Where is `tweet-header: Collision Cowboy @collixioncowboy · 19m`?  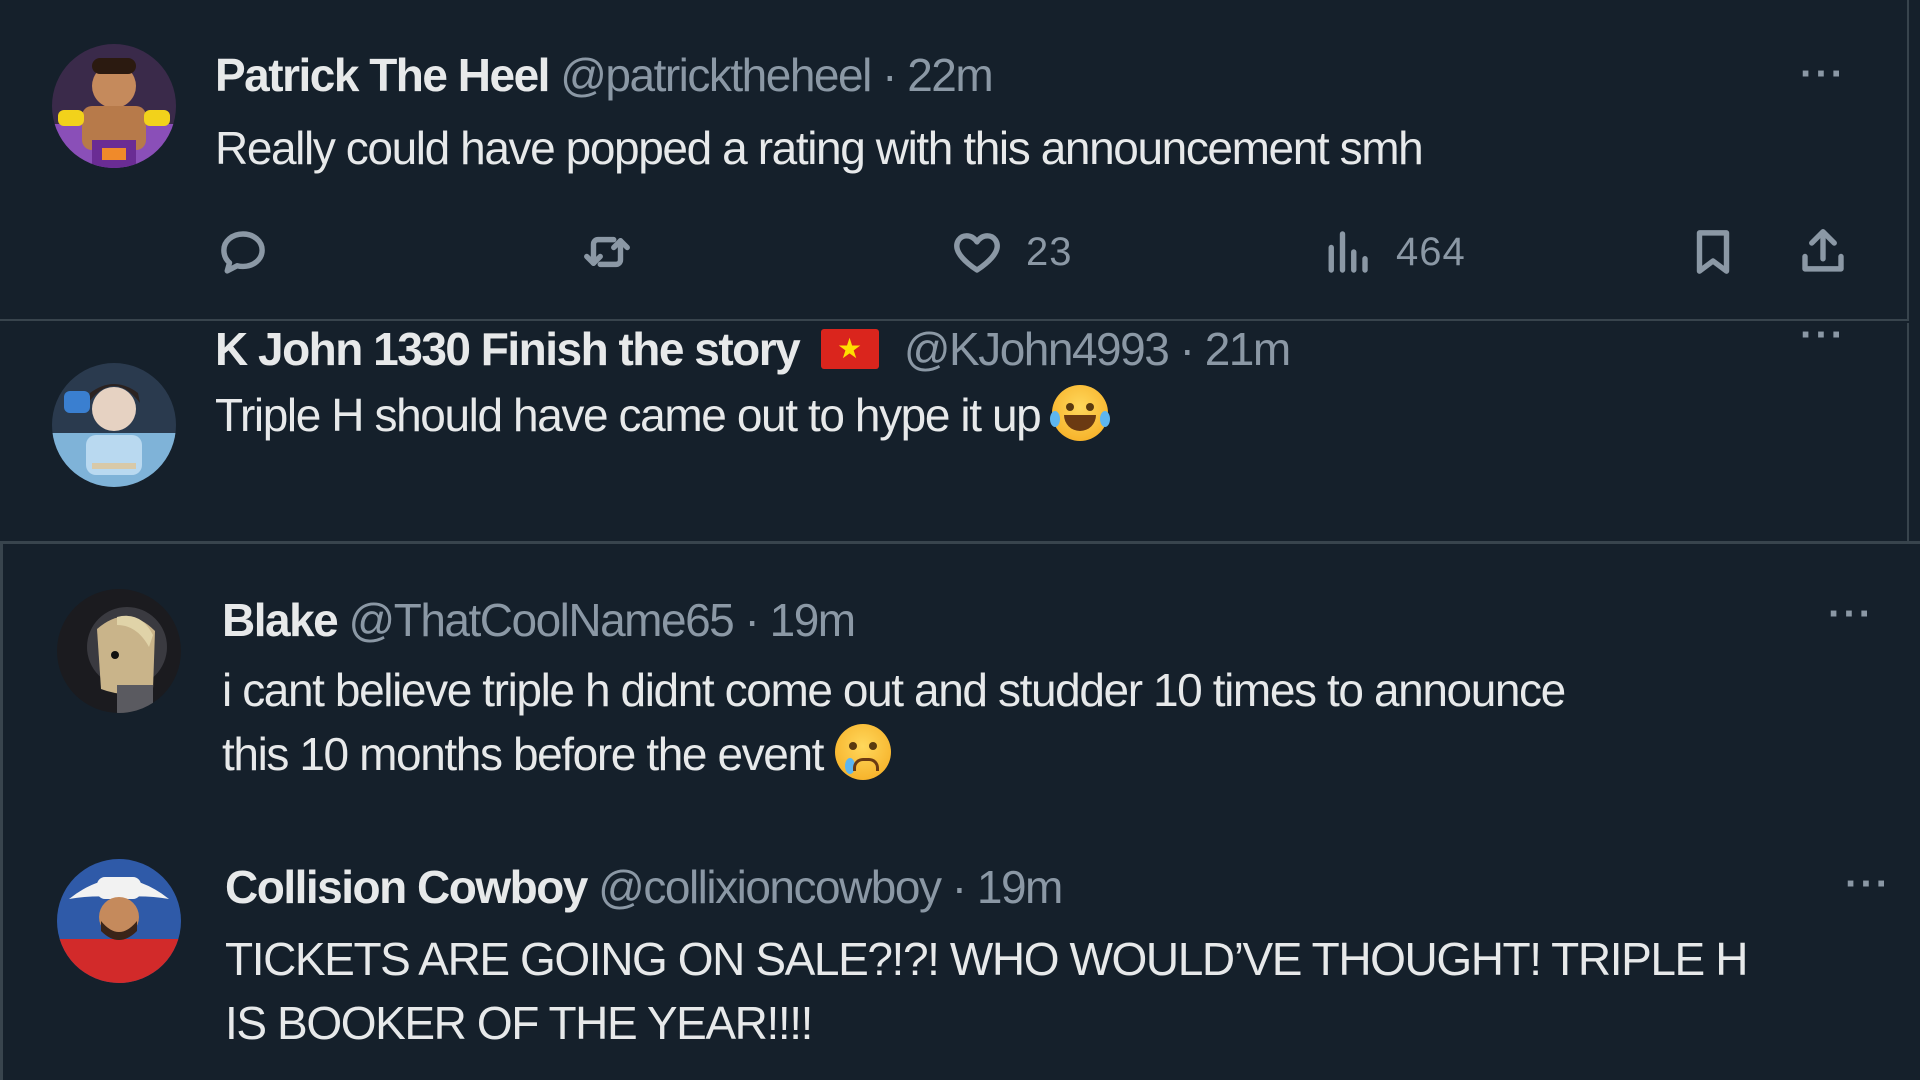
tweet-header: Collision Cowboy @collixioncowboy · 19m is located at coordinates (644, 887).